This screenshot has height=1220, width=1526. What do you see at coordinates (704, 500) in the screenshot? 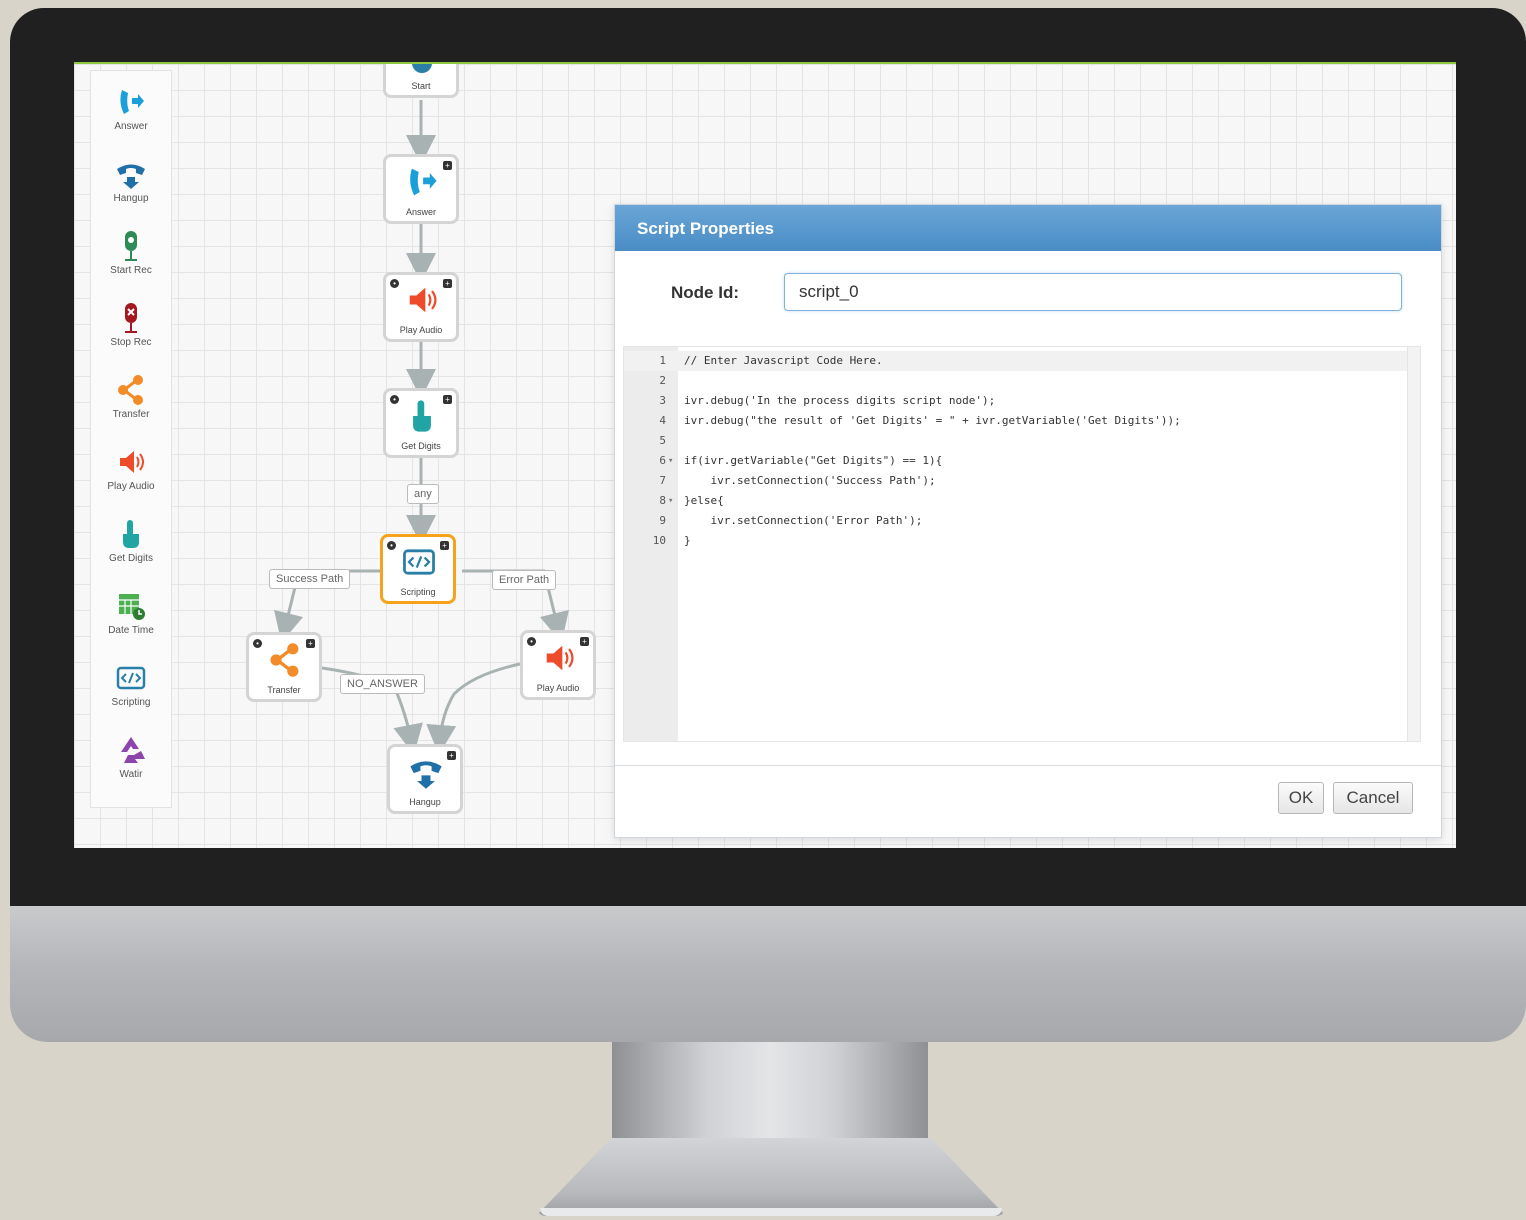
I see `code-text: }else{` at bounding box center [704, 500].